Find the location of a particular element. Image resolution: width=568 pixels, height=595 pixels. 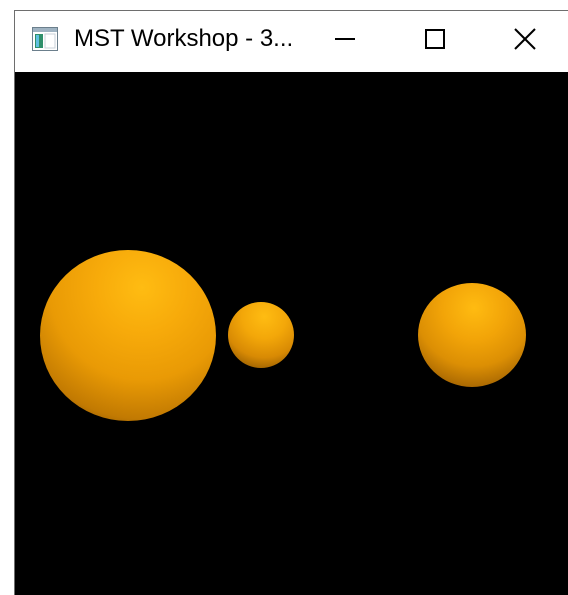

maximize-icon is located at coordinates (435, 41).